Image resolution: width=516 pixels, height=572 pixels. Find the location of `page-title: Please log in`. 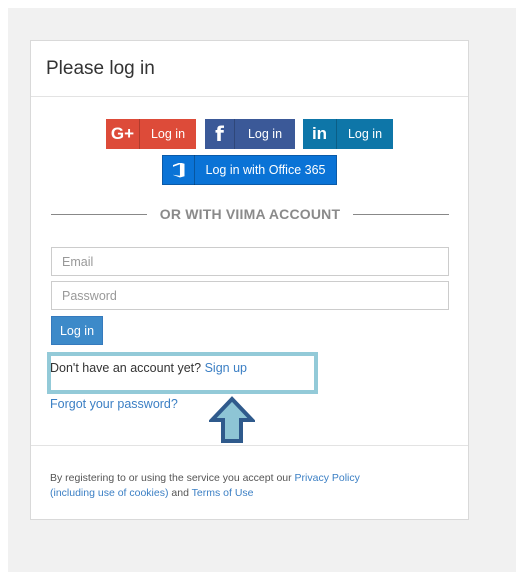

page-title: Please log in is located at coordinates (100, 68).